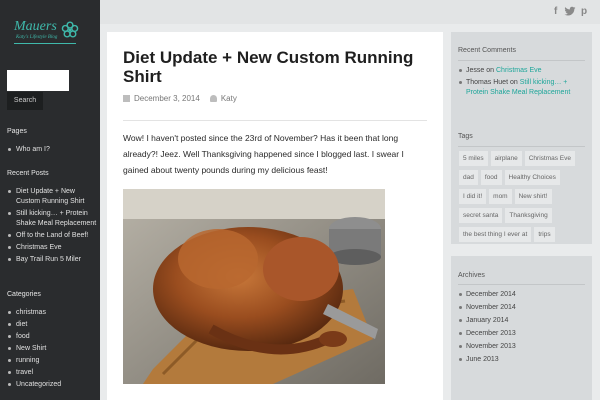  What do you see at coordinates (471, 275) in the screenshot?
I see `archives-heading: Archives` at bounding box center [471, 275].